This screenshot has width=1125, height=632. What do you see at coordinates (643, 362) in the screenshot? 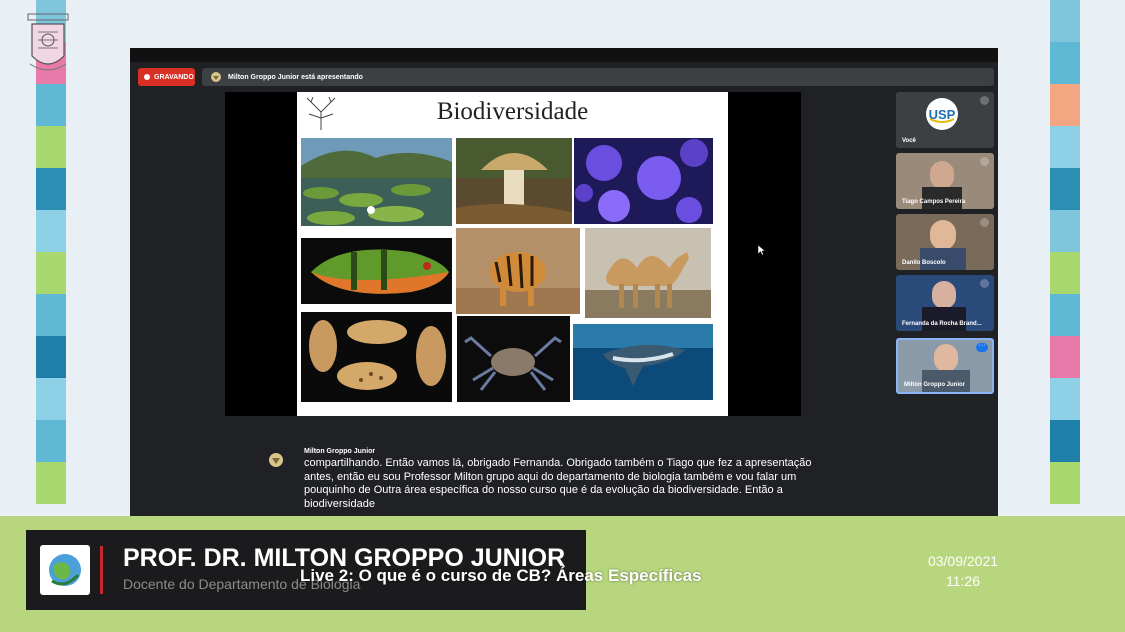
I see `whale-photo` at bounding box center [643, 362].